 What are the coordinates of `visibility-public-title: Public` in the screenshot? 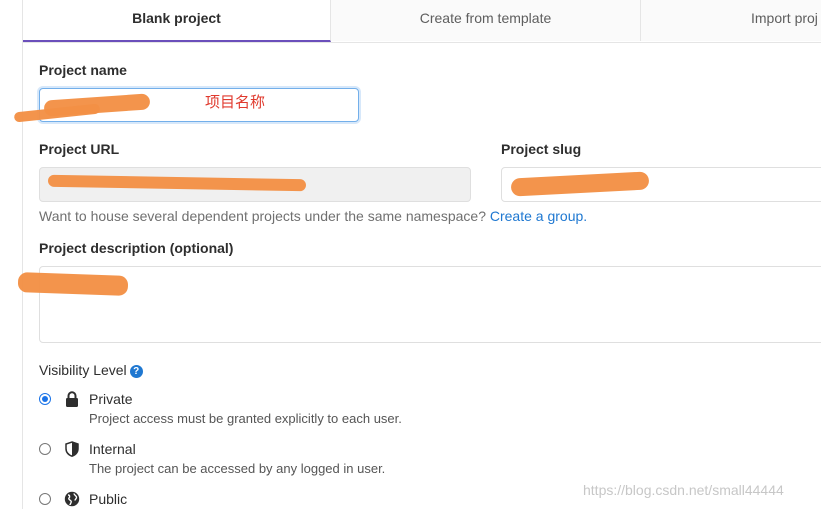 It's located at (108, 499).